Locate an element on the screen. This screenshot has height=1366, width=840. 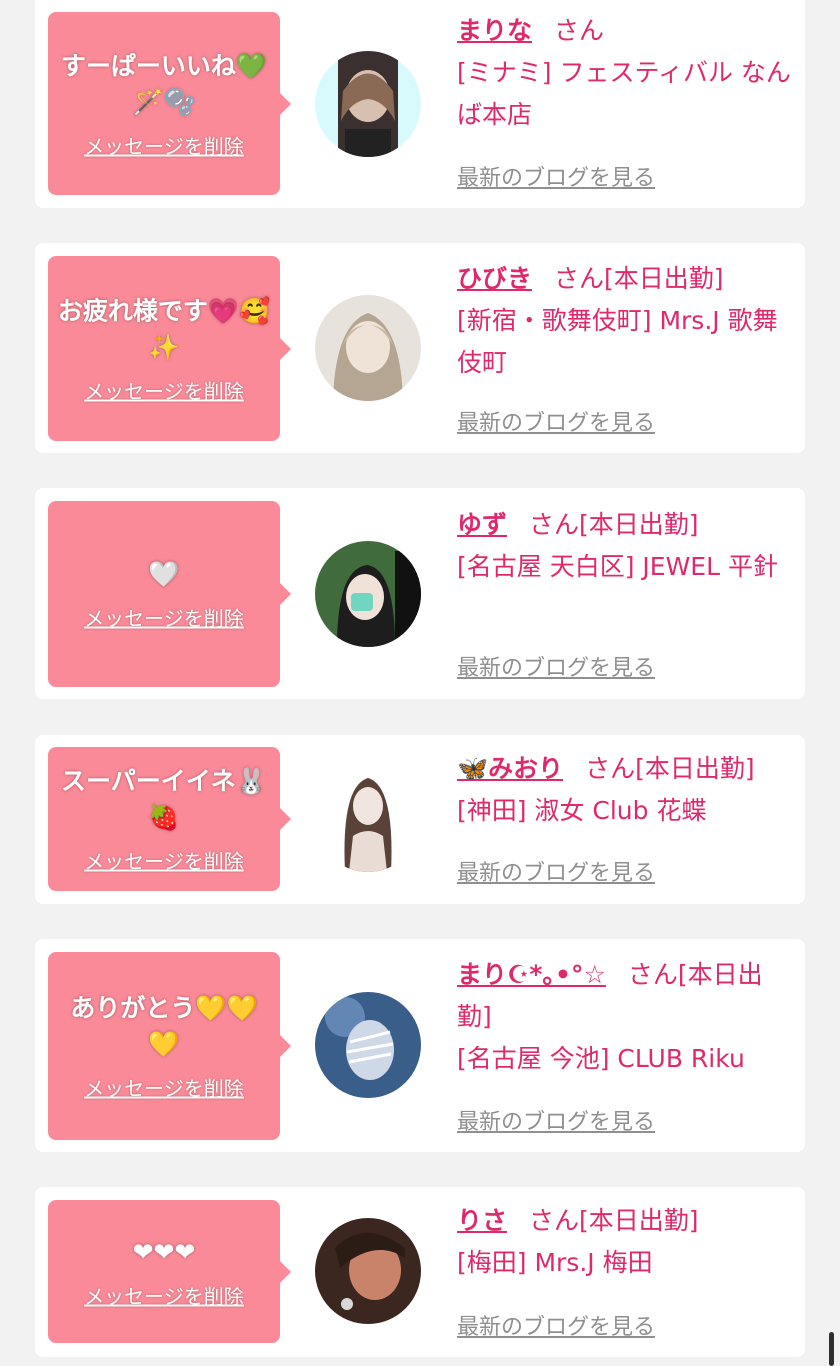
cast-name-link: ひびき is located at coordinates (494, 278).